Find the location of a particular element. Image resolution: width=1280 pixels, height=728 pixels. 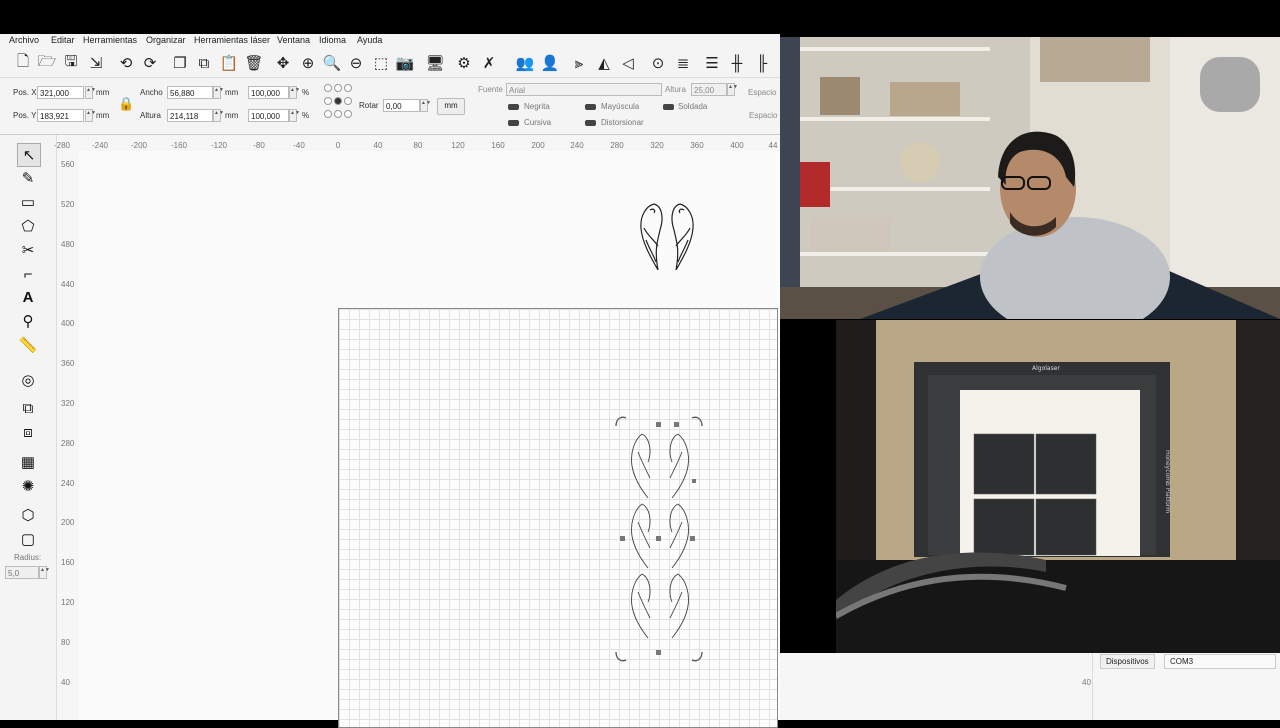

undo-icon: ⟲ is located at coordinates (126, 63).